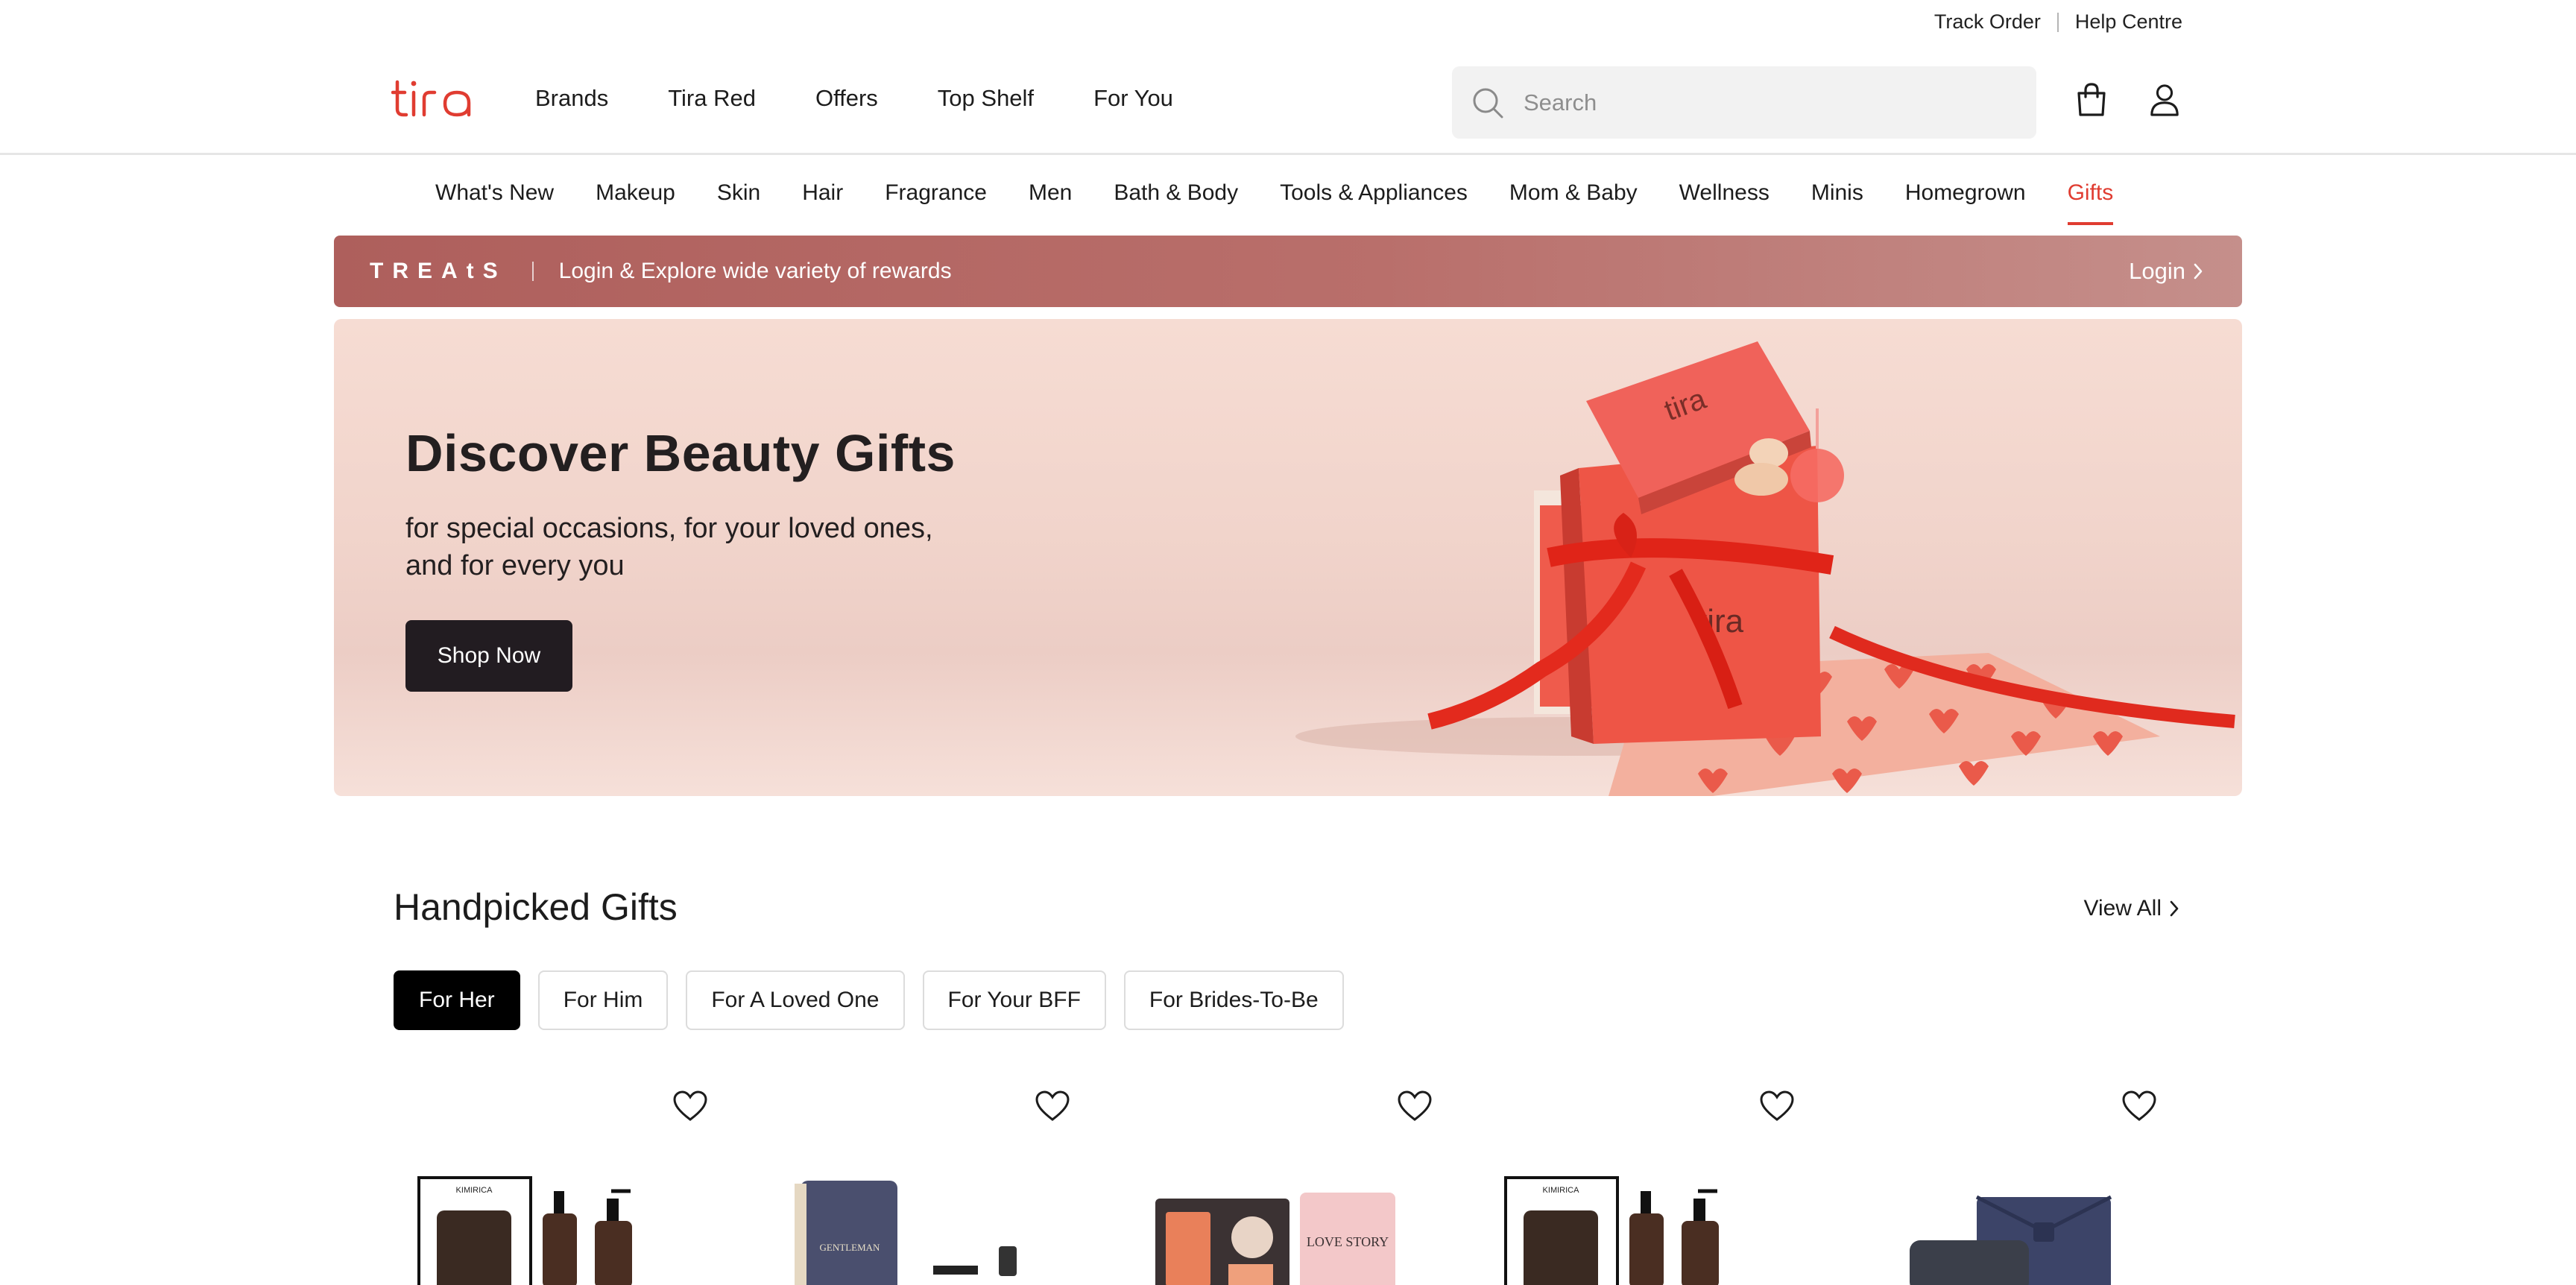 This screenshot has width=2576, height=1285. I want to click on product-card, so click(1999, 1183).